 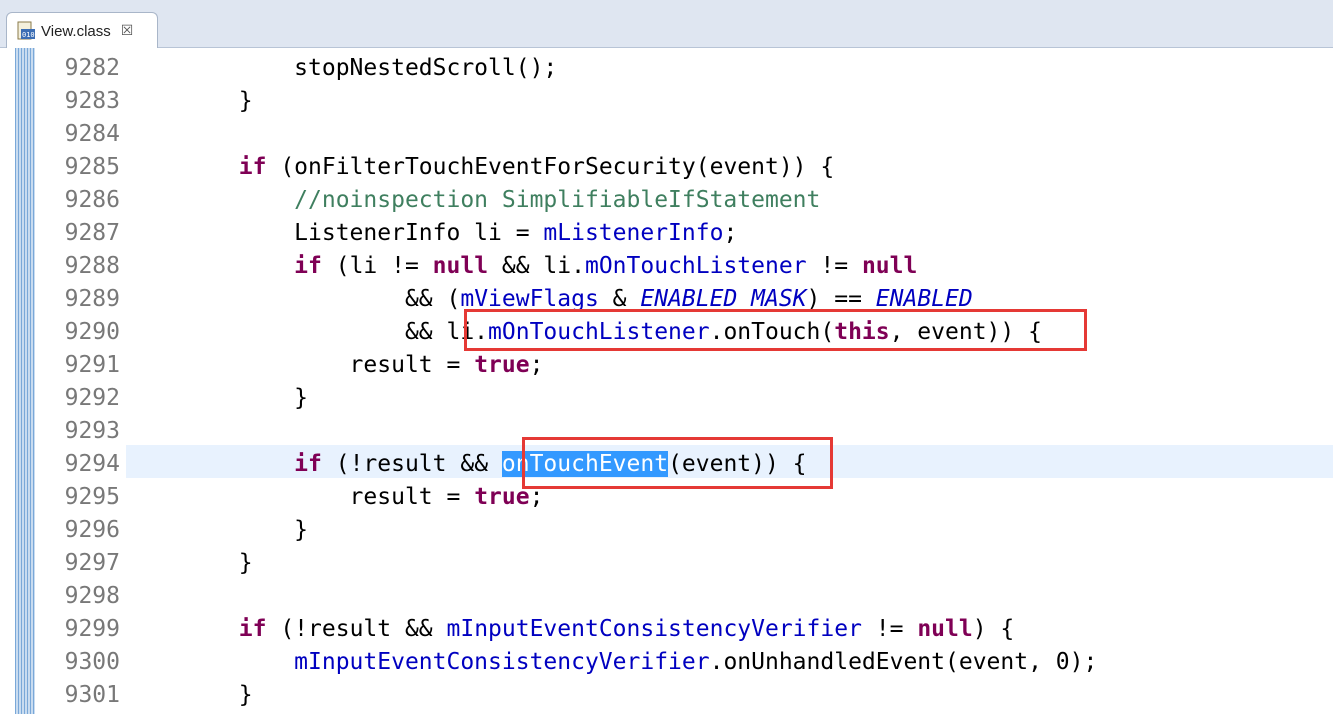 What do you see at coordinates (336, 233) in the screenshot?
I see `code-token: ListenerInfo li =` at bounding box center [336, 233].